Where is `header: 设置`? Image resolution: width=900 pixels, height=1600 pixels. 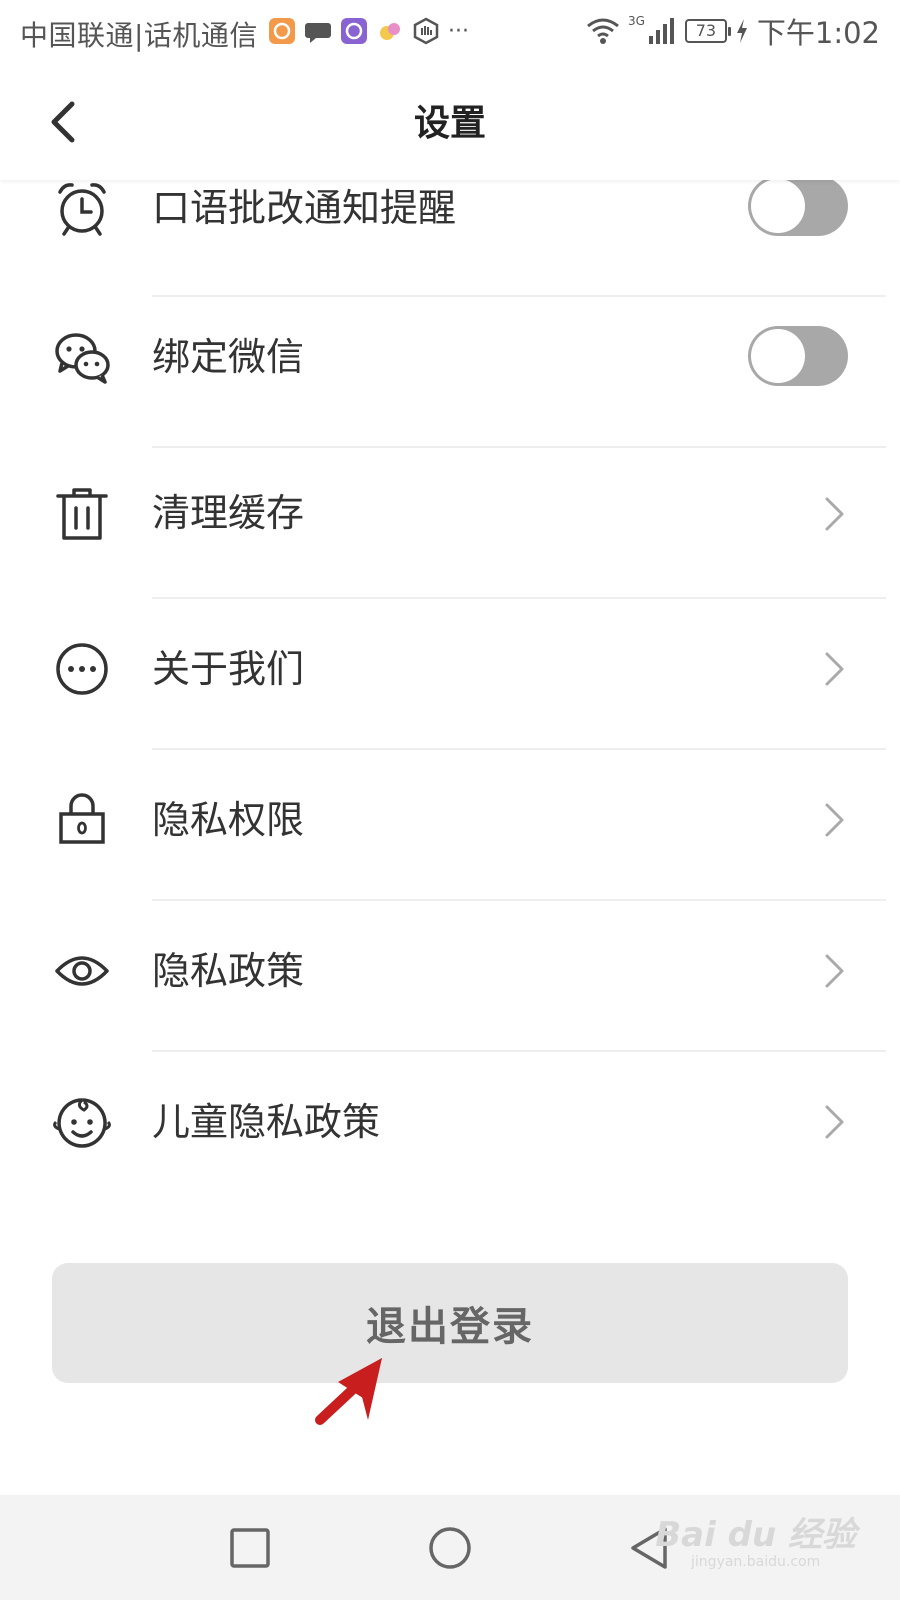 header: 设置 is located at coordinates (450, 121).